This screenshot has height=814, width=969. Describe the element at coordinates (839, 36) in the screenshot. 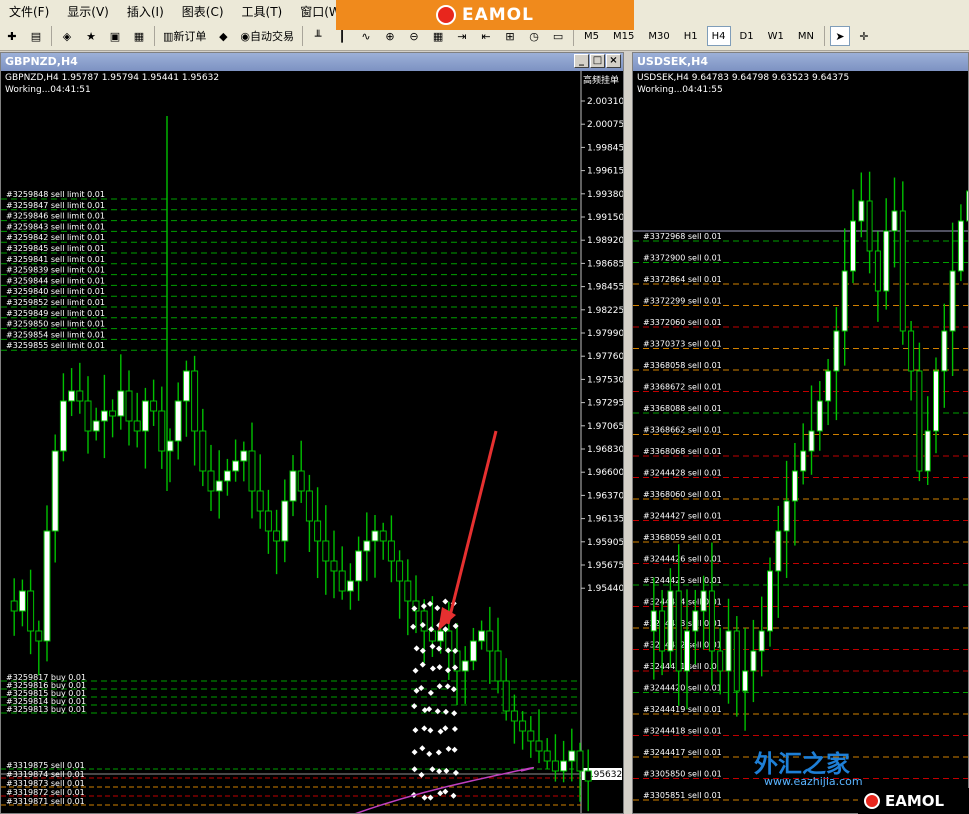

I see `cursor-icon: ➤` at that location.